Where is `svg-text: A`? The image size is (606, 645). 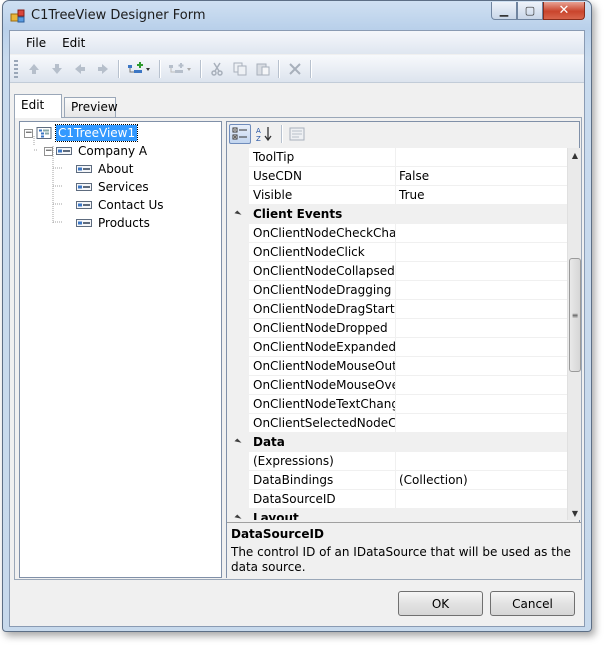
svg-text: A is located at coordinates (258, 131).